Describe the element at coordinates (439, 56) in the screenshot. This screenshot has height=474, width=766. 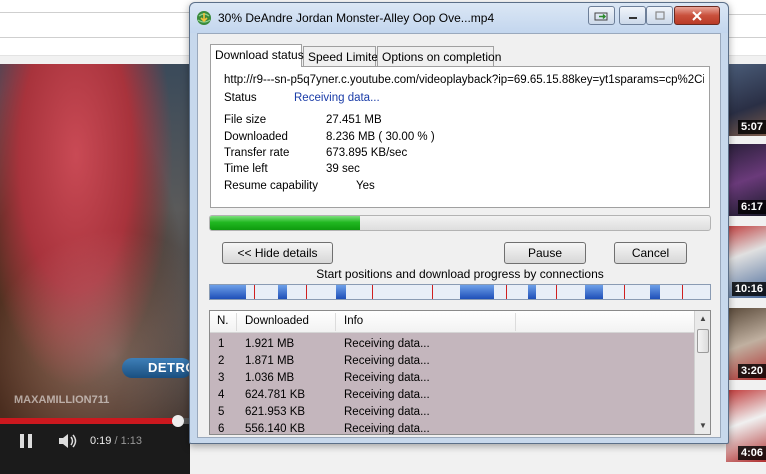
I see `tab-options-on-completion: Options on completion` at that location.